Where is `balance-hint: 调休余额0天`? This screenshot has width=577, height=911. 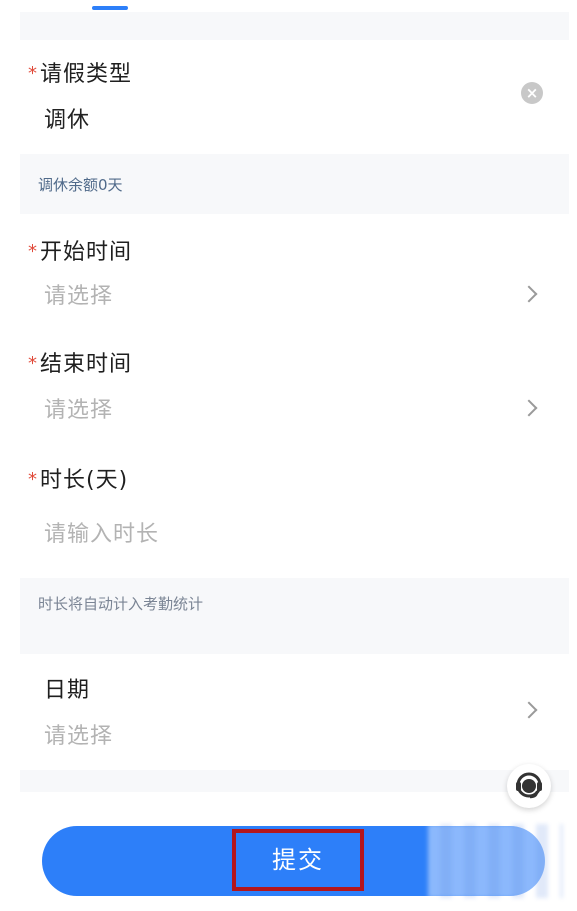 balance-hint: 调休余额0天 is located at coordinates (80, 185).